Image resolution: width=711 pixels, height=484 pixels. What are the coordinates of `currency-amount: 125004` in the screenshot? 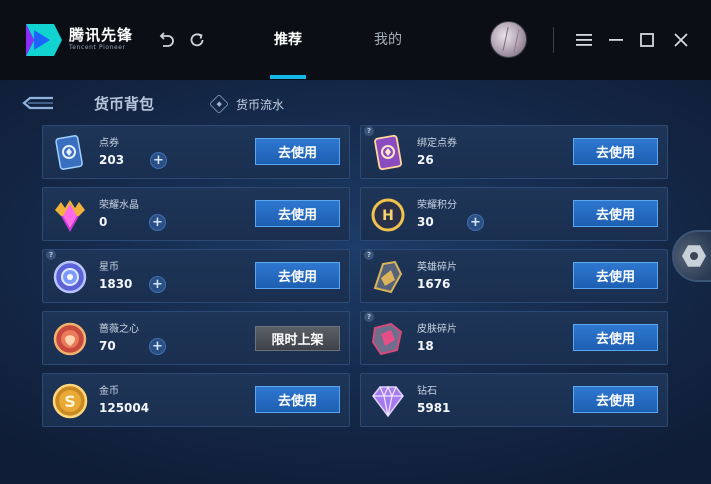 It's located at (124, 408).